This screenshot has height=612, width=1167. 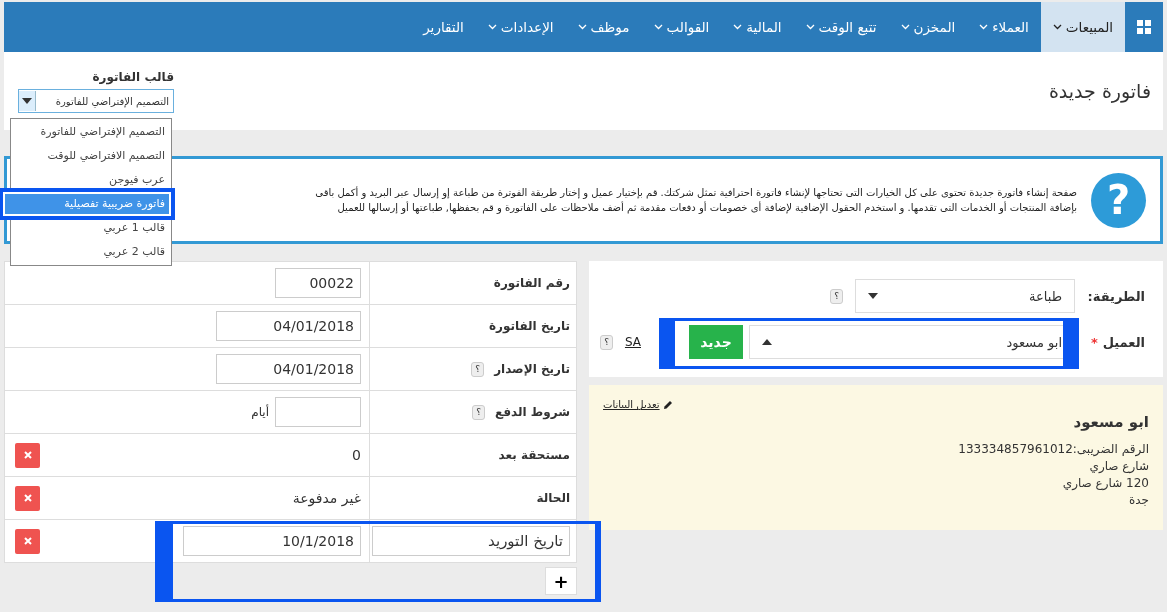 I want to click on edit-link: تعديل البيانات, so click(x=638, y=404).